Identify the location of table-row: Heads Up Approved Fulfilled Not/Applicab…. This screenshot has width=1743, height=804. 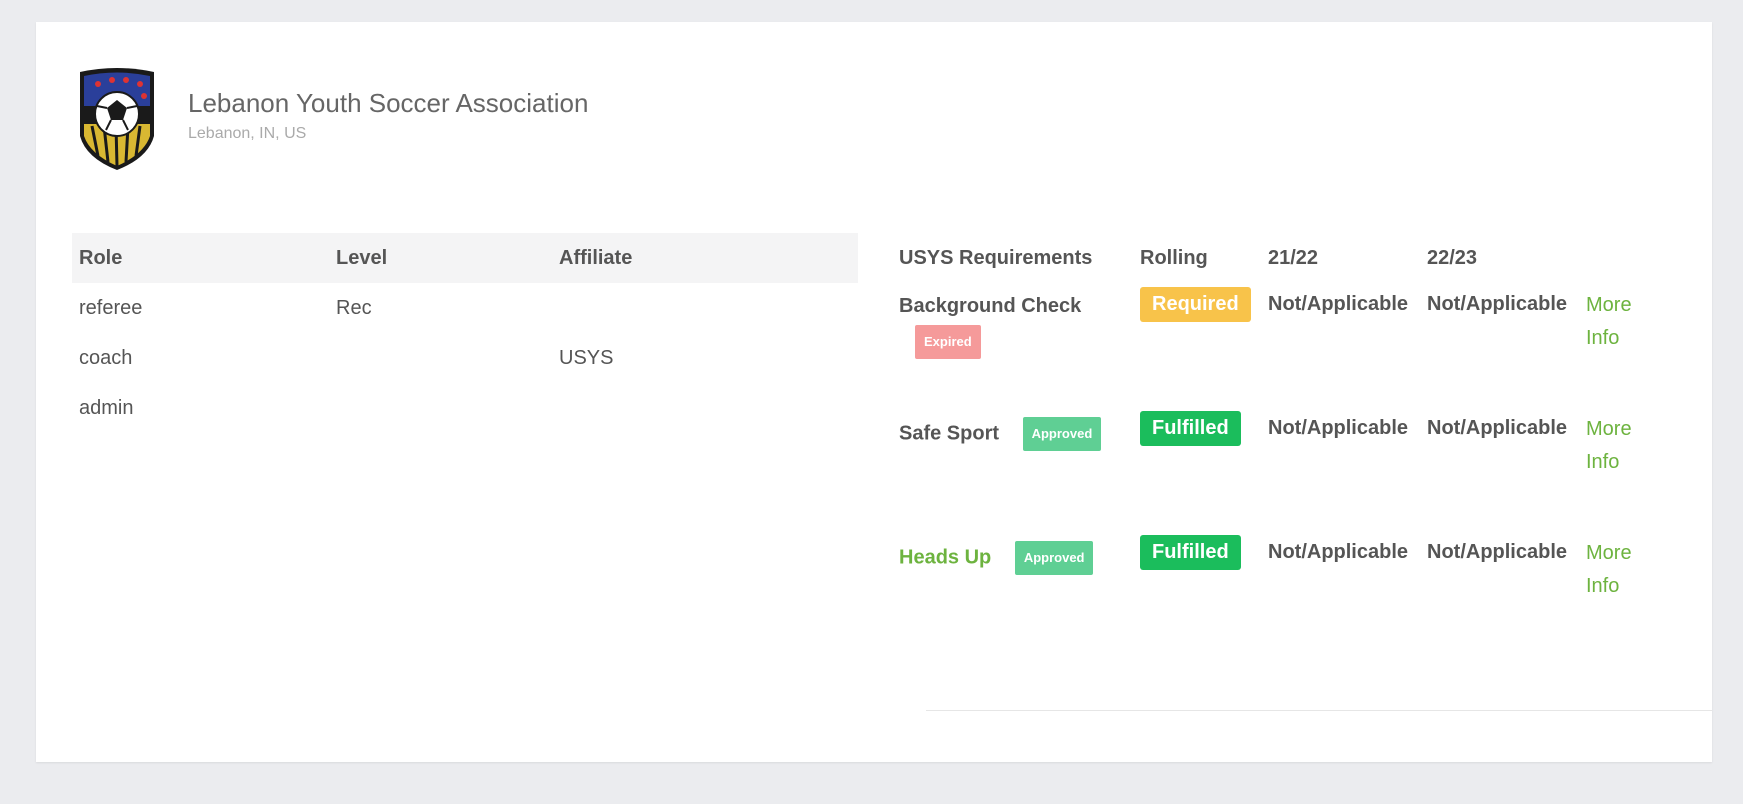
(1301, 593).